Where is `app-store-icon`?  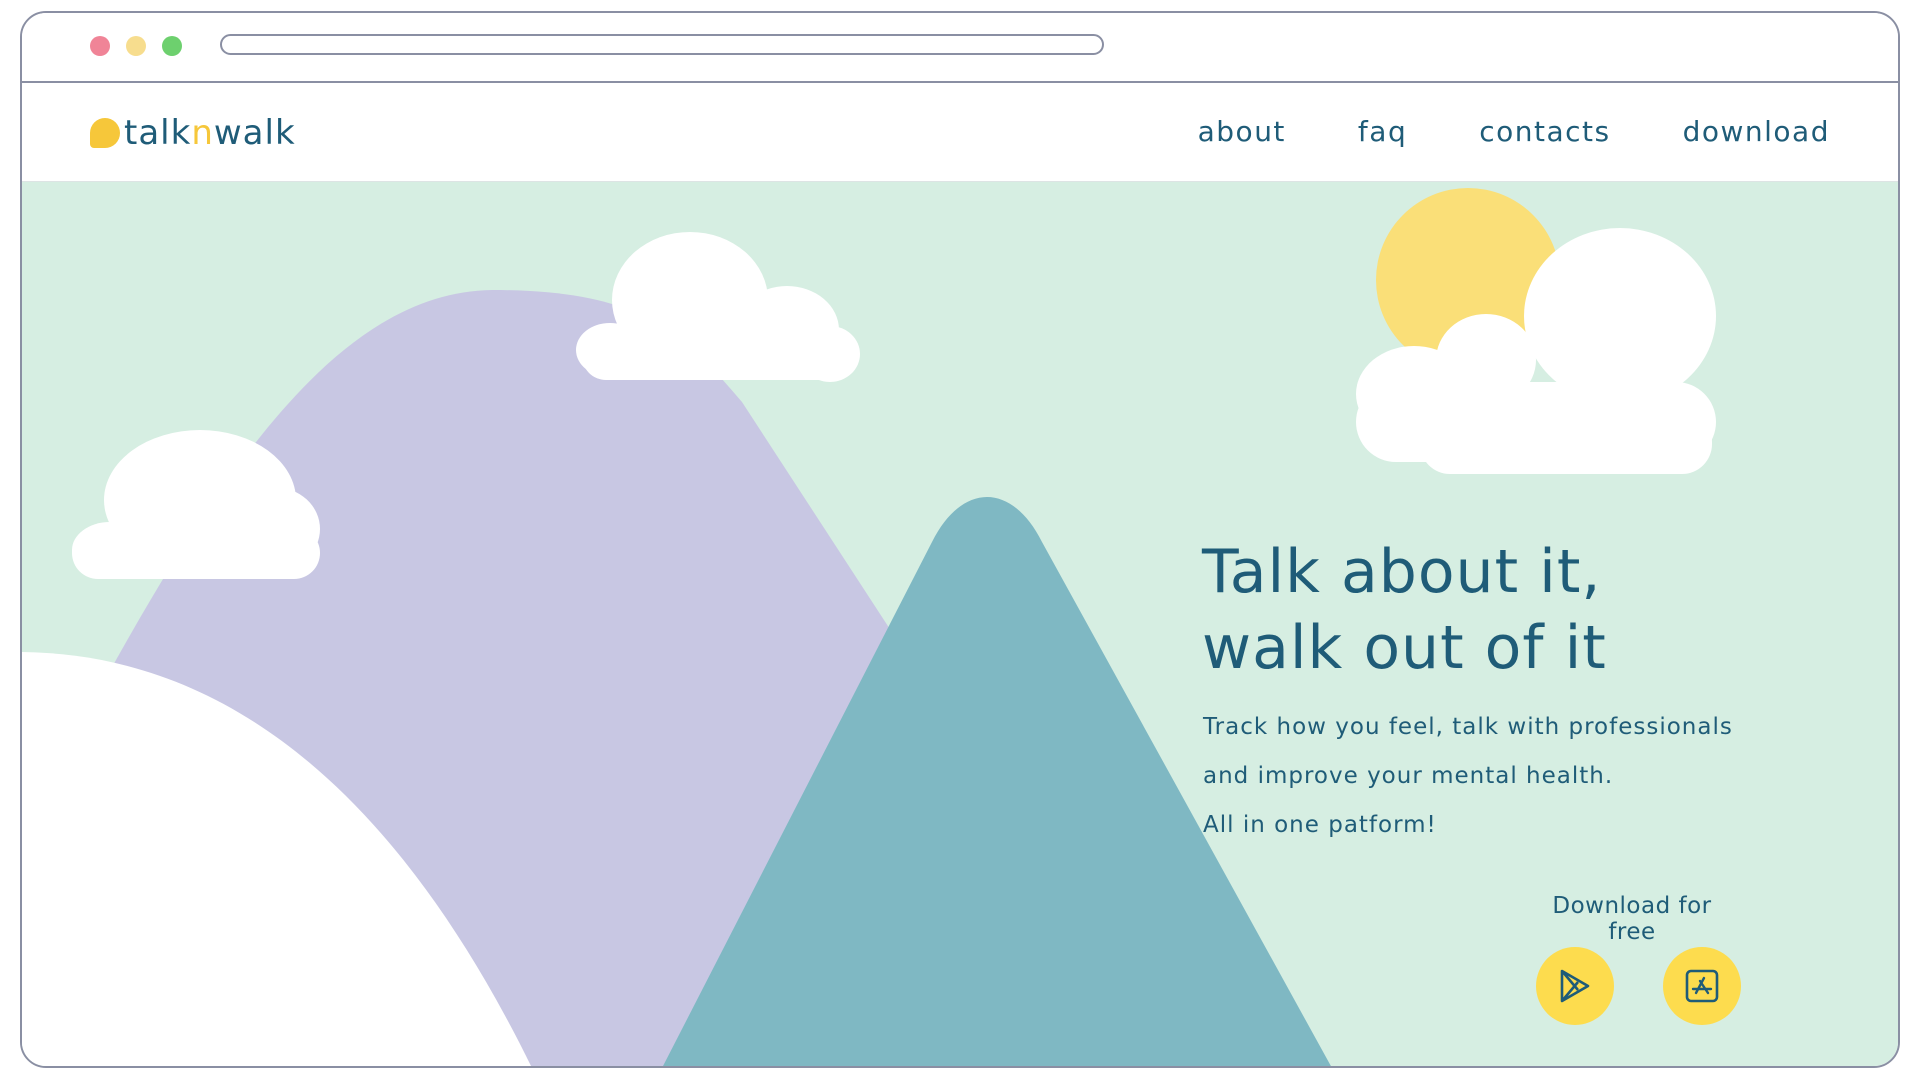
app-store-icon is located at coordinates (1702, 986).